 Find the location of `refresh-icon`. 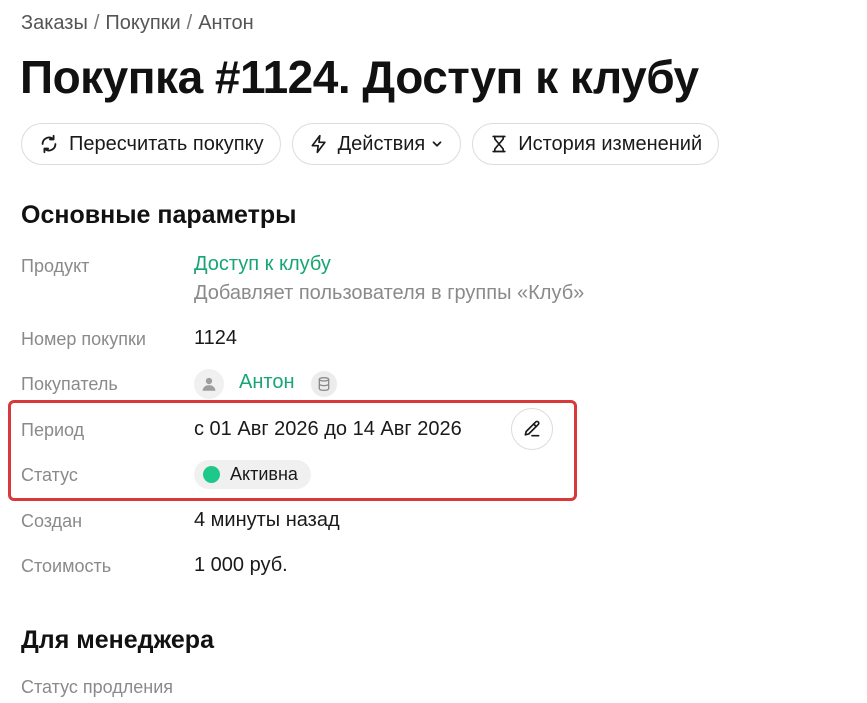

refresh-icon is located at coordinates (49, 144).